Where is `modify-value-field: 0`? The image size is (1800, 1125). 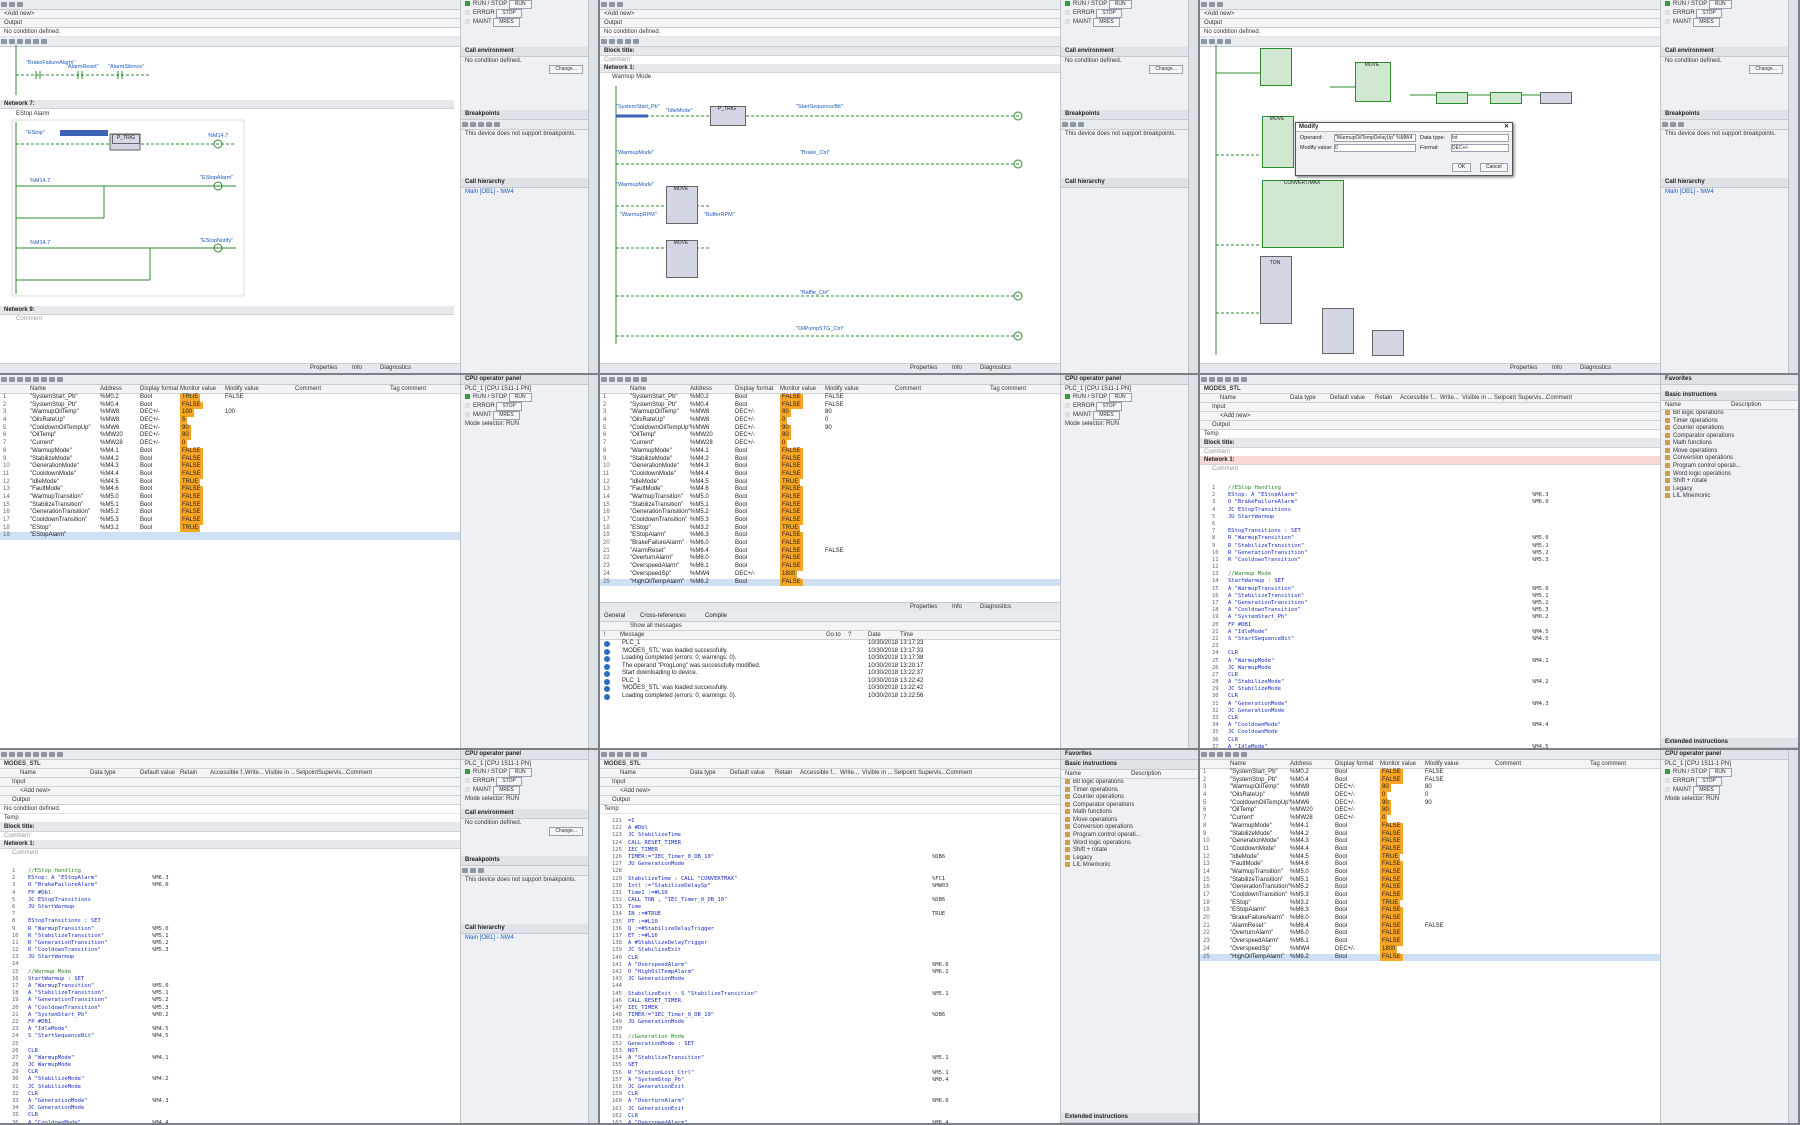
modify-value-field: 0 is located at coordinates (1375, 148).